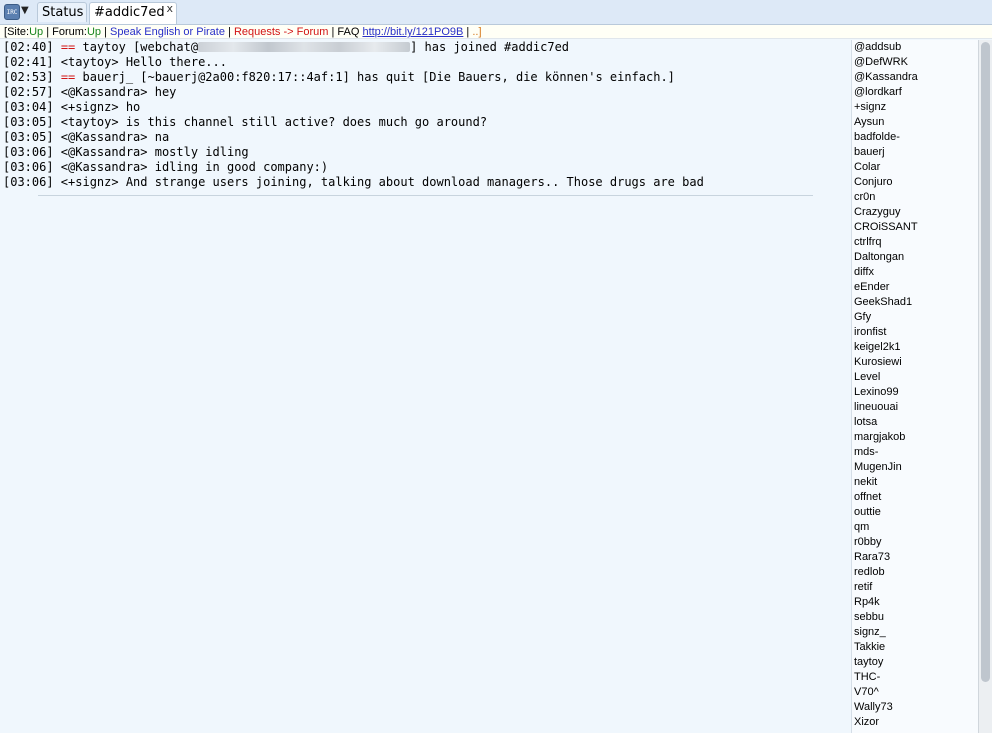  I want to click on nick-item: Crazyguy, so click(877, 212).